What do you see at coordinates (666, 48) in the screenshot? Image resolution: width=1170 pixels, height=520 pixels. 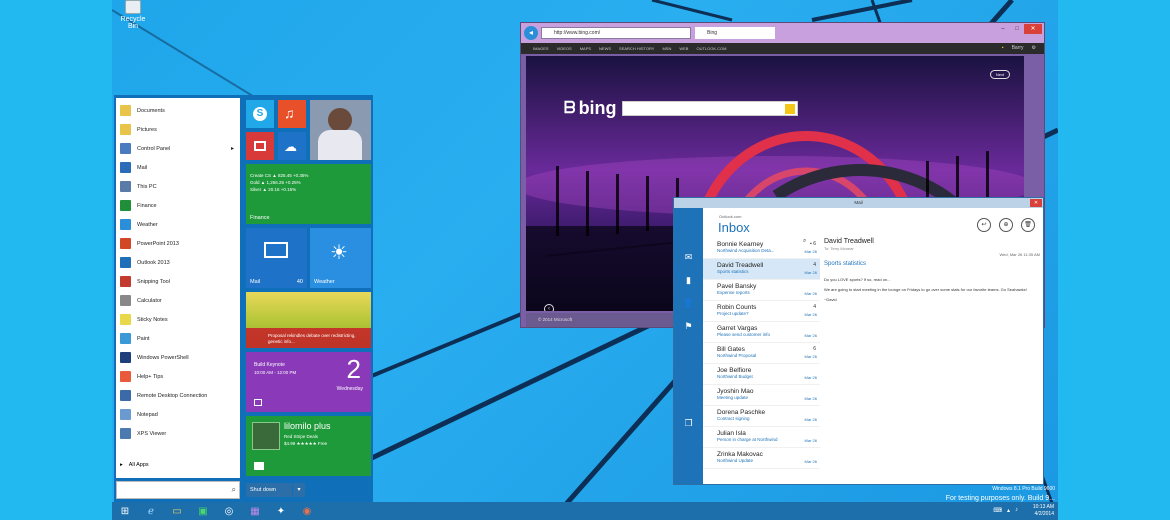 I see `bing-nav-link: MSN` at bounding box center [666, 48].